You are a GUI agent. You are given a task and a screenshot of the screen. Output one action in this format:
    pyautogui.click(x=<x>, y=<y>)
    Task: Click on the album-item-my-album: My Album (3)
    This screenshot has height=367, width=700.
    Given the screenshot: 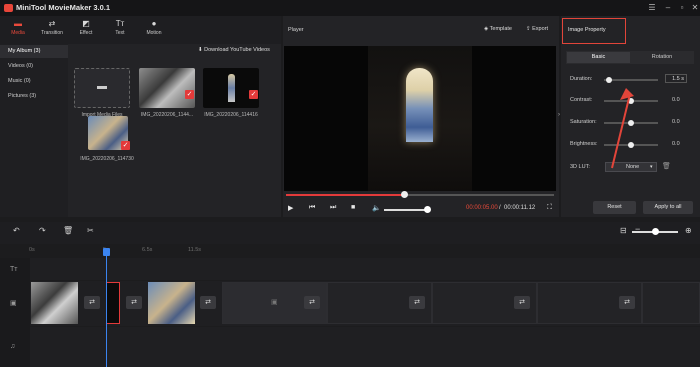 What is the action you would take?
    pyautogui.click(x=34, y=51)
    